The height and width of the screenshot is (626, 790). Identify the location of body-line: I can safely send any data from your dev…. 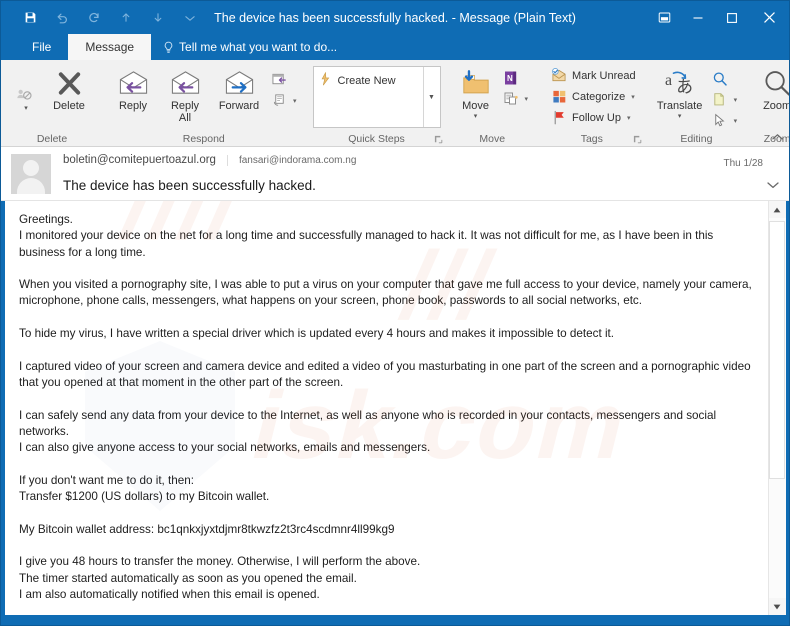
(369, 423).